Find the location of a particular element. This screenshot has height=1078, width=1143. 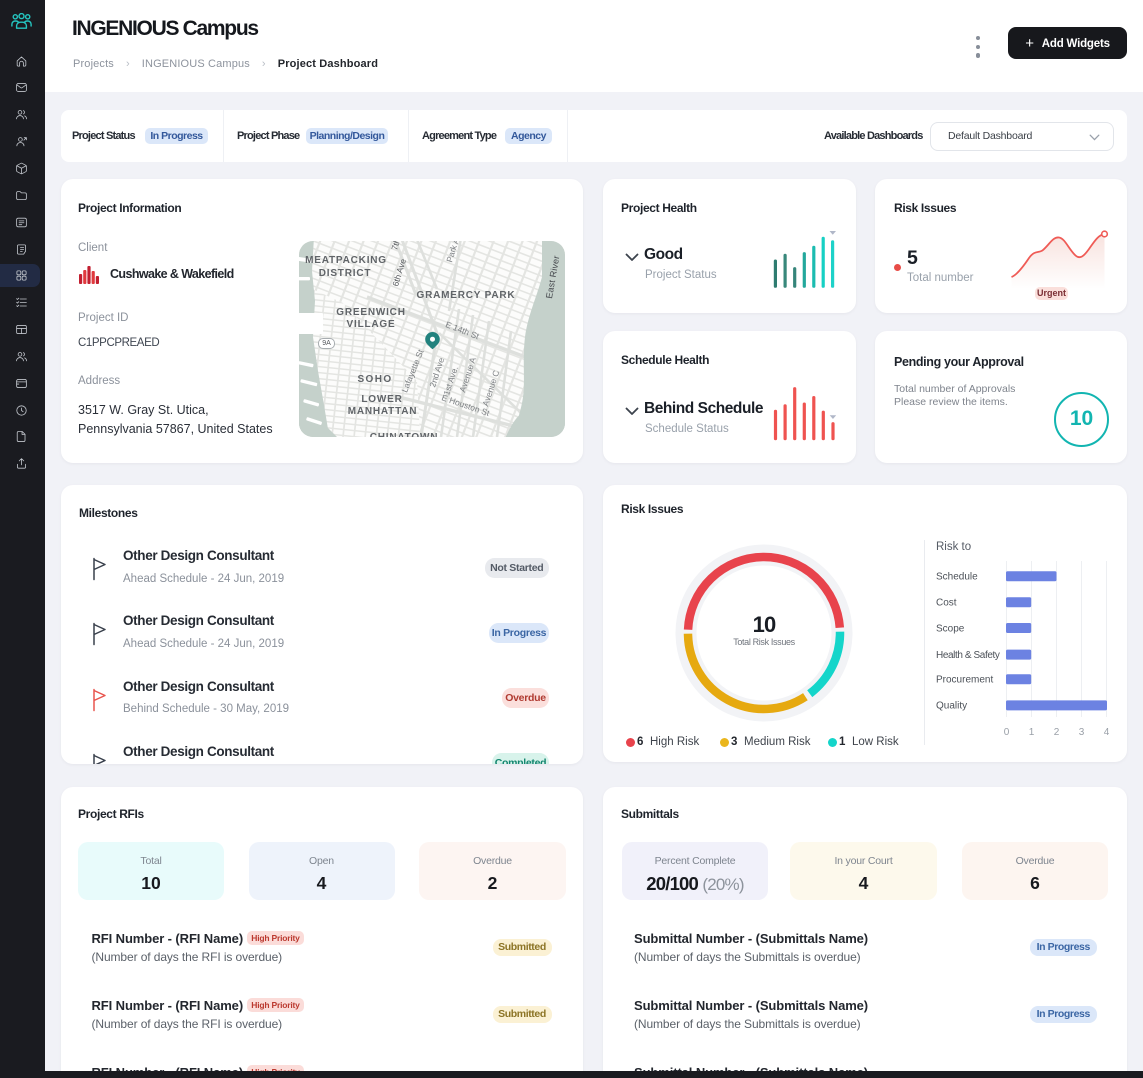

svg-text: 1 is located at coordinates (1032, 732).